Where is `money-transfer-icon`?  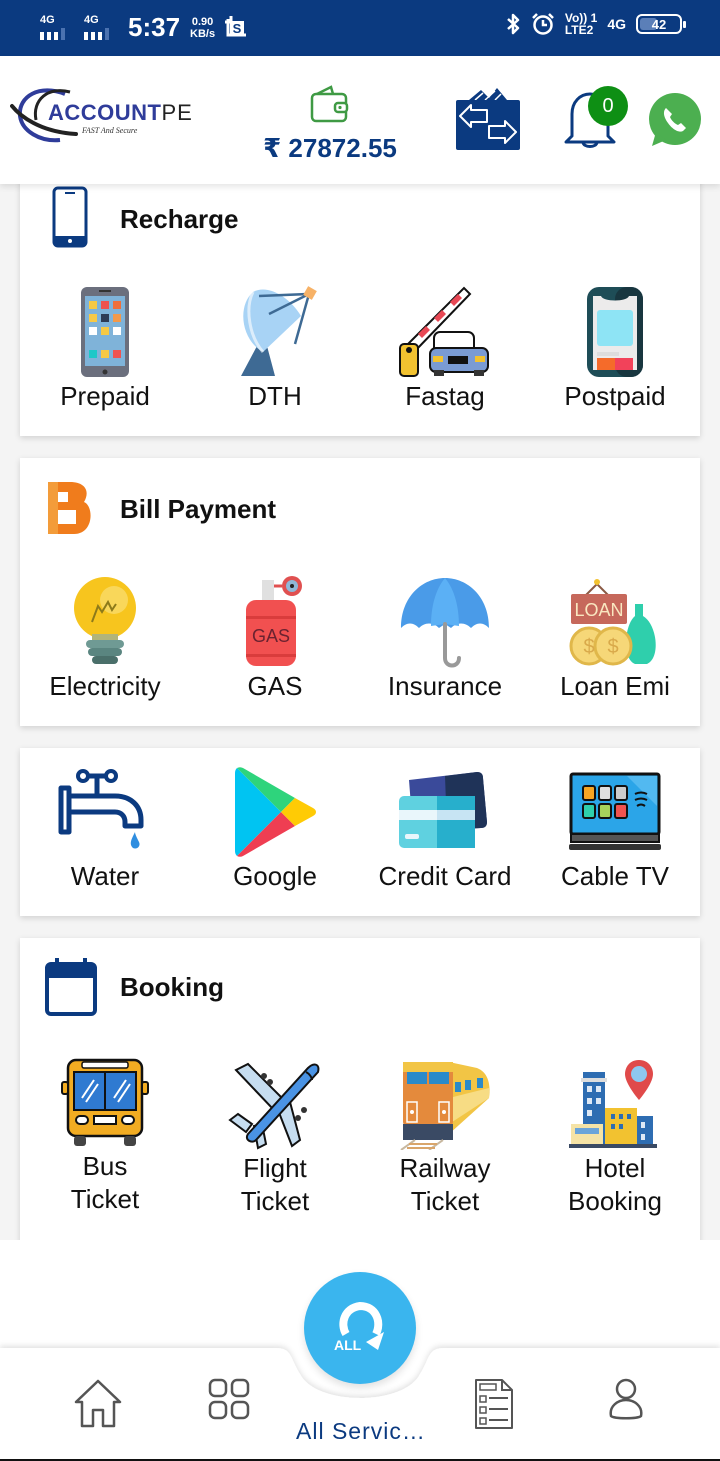
money-transfer-icon is located at coordinates (488, 120).